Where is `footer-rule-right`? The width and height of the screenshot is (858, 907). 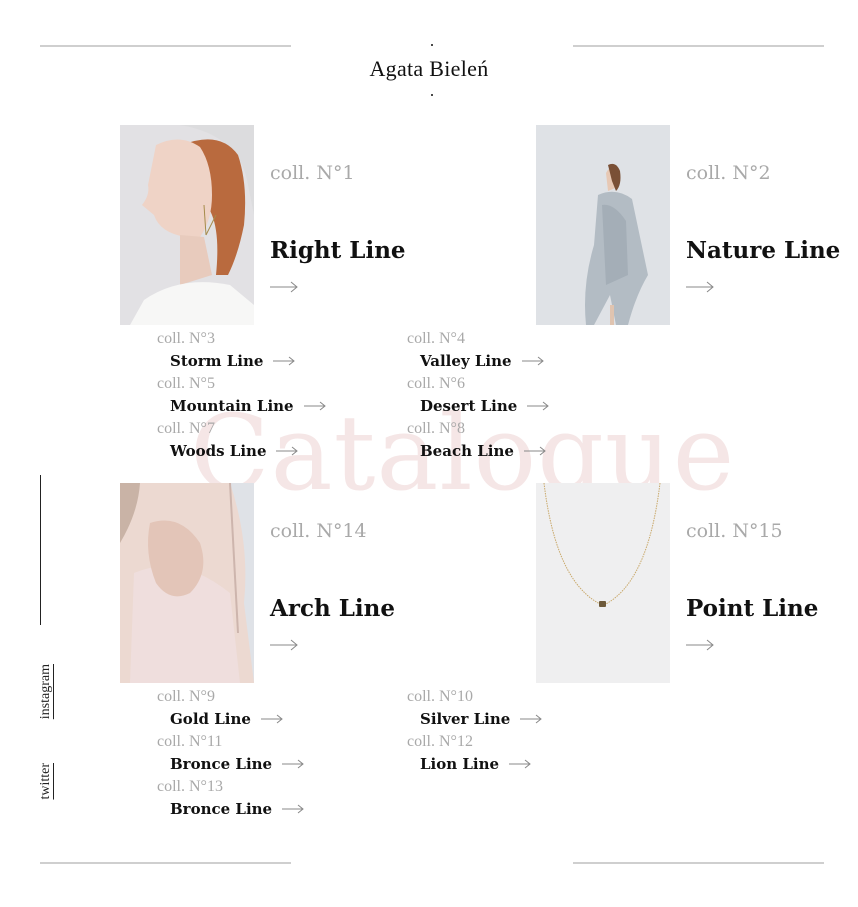 footer-rule-right is located at coordinates (698, 863).